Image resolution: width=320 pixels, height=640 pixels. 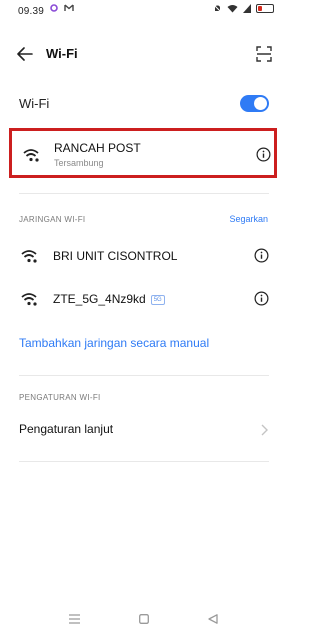 I want to click on connected-network-status: Tersambung, so click(x=79, y=163).